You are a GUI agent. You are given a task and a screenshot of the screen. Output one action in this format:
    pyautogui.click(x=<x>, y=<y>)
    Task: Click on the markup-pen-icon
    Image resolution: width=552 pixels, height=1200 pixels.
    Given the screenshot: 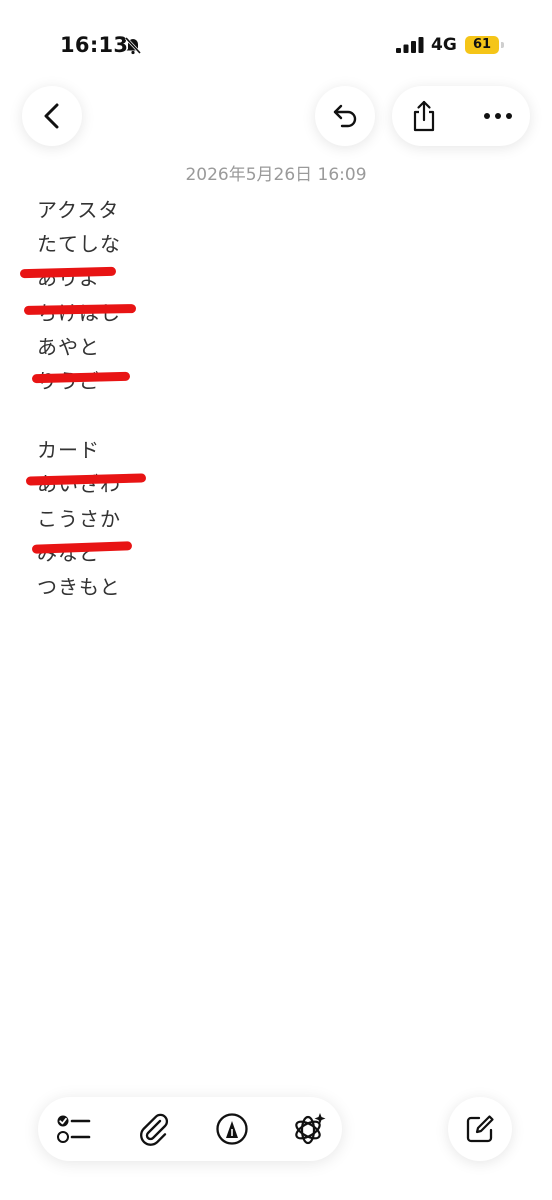 What is the action you would take?
    pyautogui.click(x=232, y=1129)
    